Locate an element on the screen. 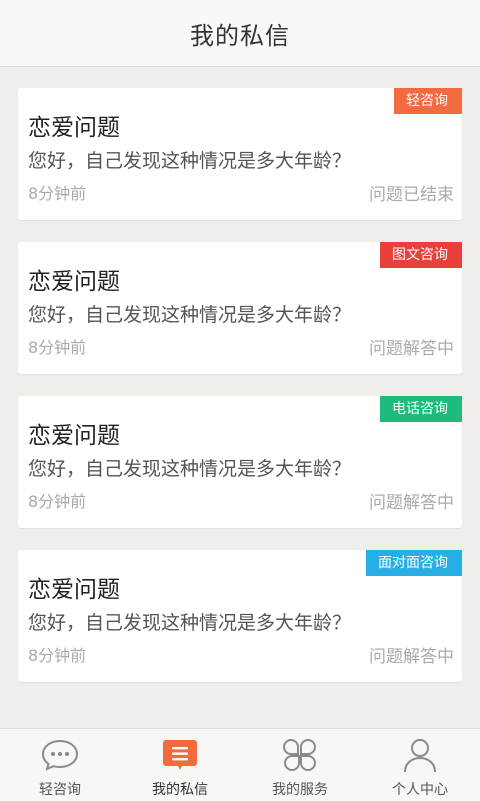 The height and width of the screenshot is (801, 480). clover-grid-icon is located at coordinates (300, 755).